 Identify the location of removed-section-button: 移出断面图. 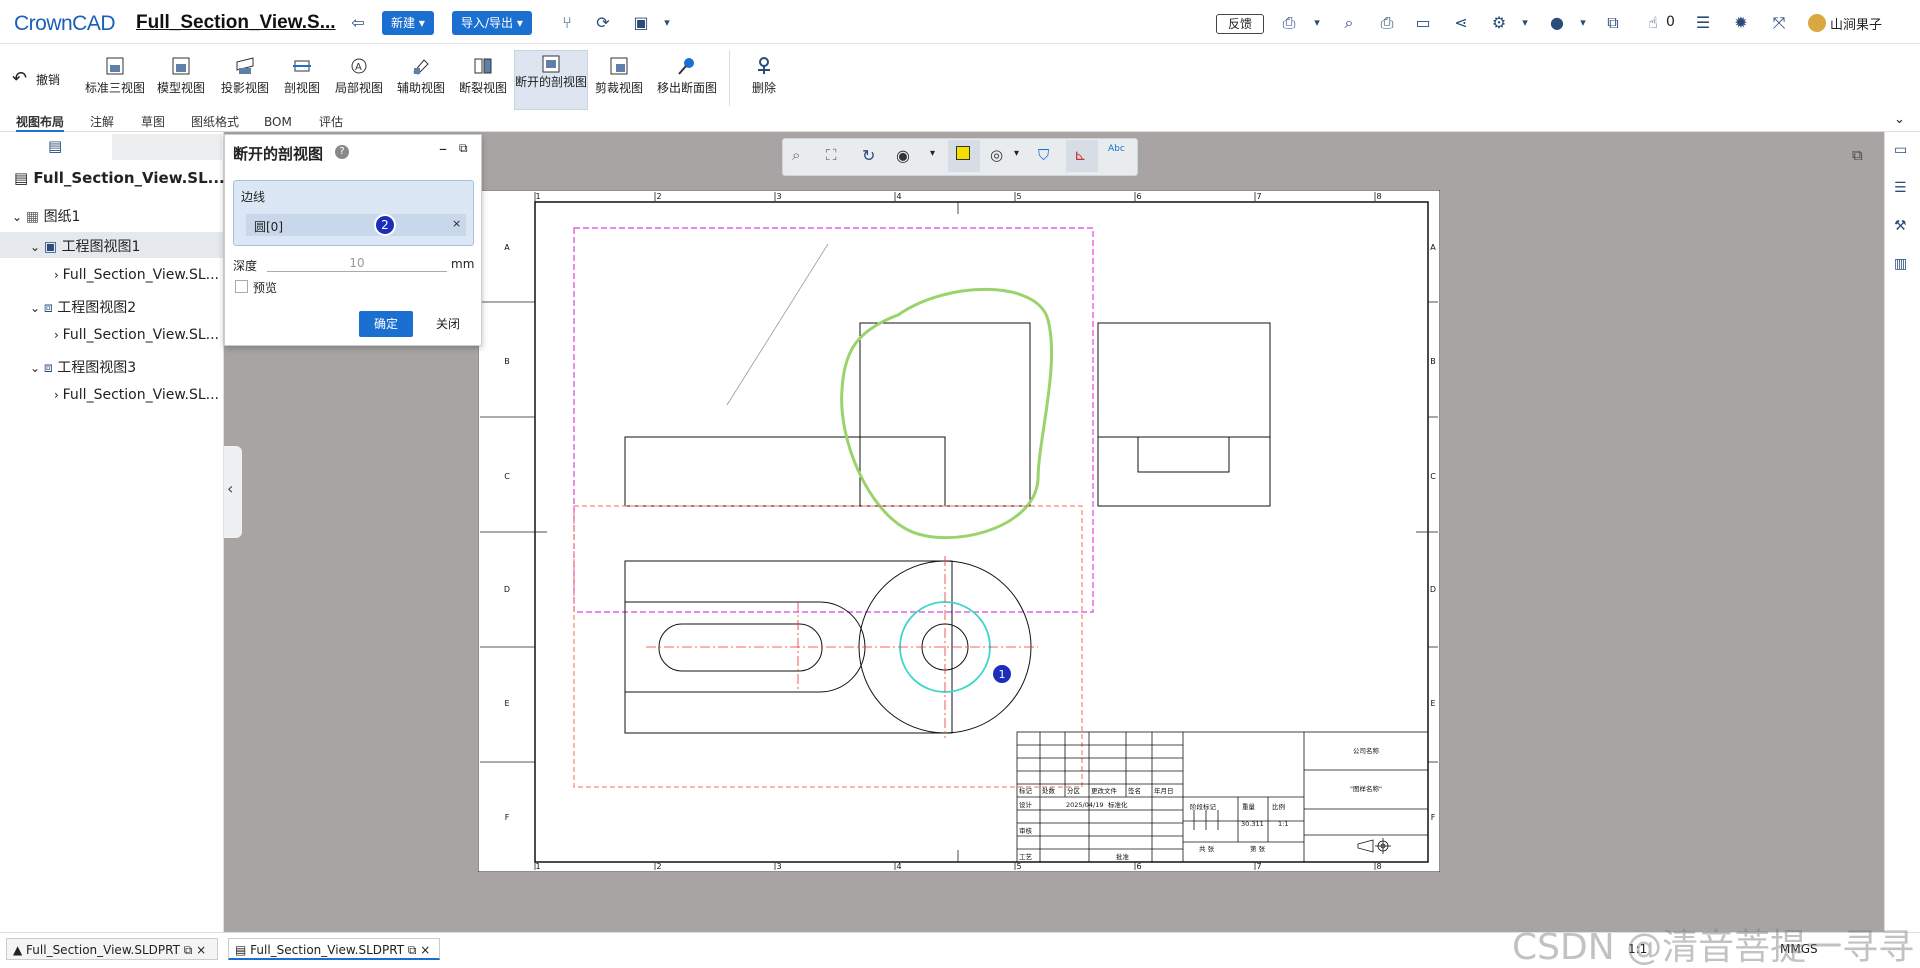
(687, 80).